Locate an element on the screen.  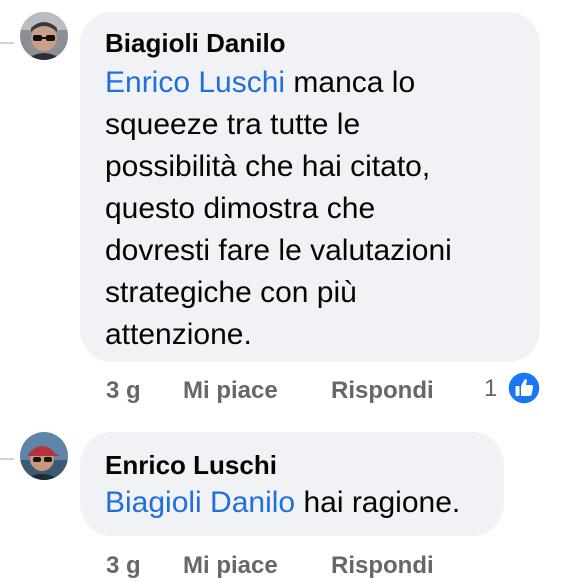
reaction-count: 1 is located at coordinates (490, 389).